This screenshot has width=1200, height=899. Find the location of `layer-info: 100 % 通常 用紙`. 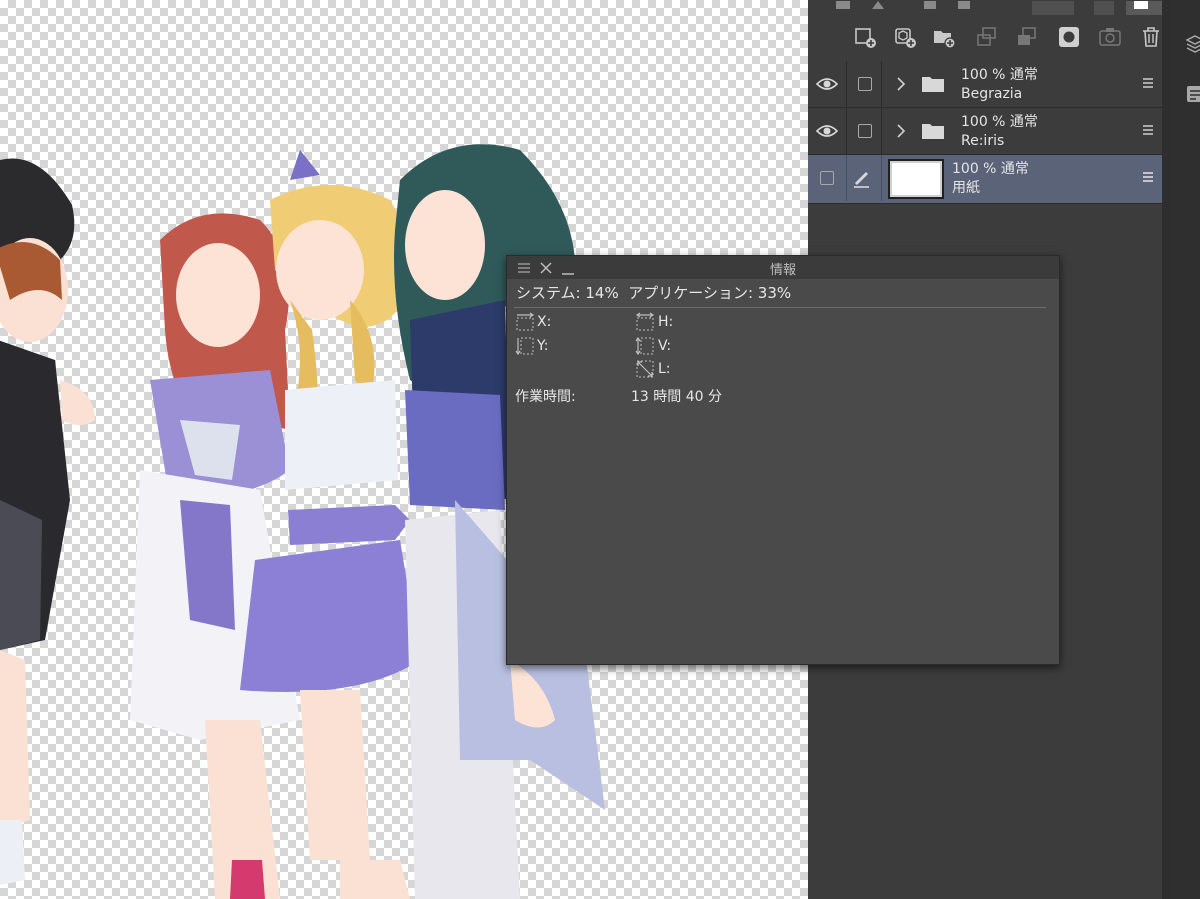

layer-info: 100 % 通常 用紙 is located at coordinates (990, 179).